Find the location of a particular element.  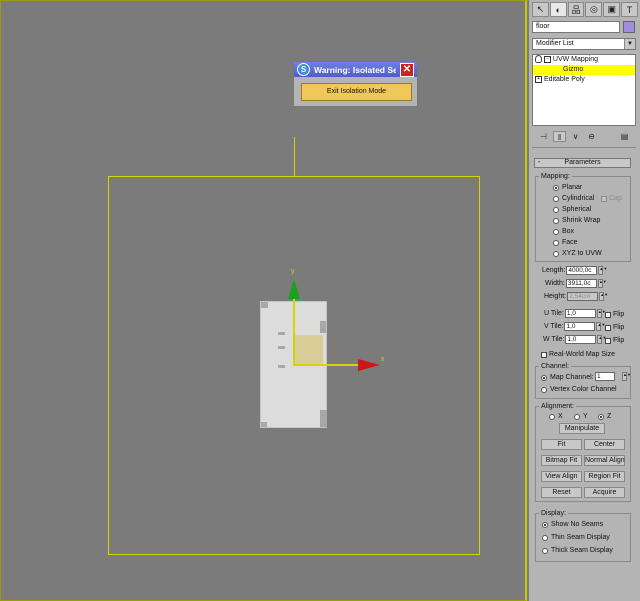

radio-box: Box is located at coordinates (563, 231).